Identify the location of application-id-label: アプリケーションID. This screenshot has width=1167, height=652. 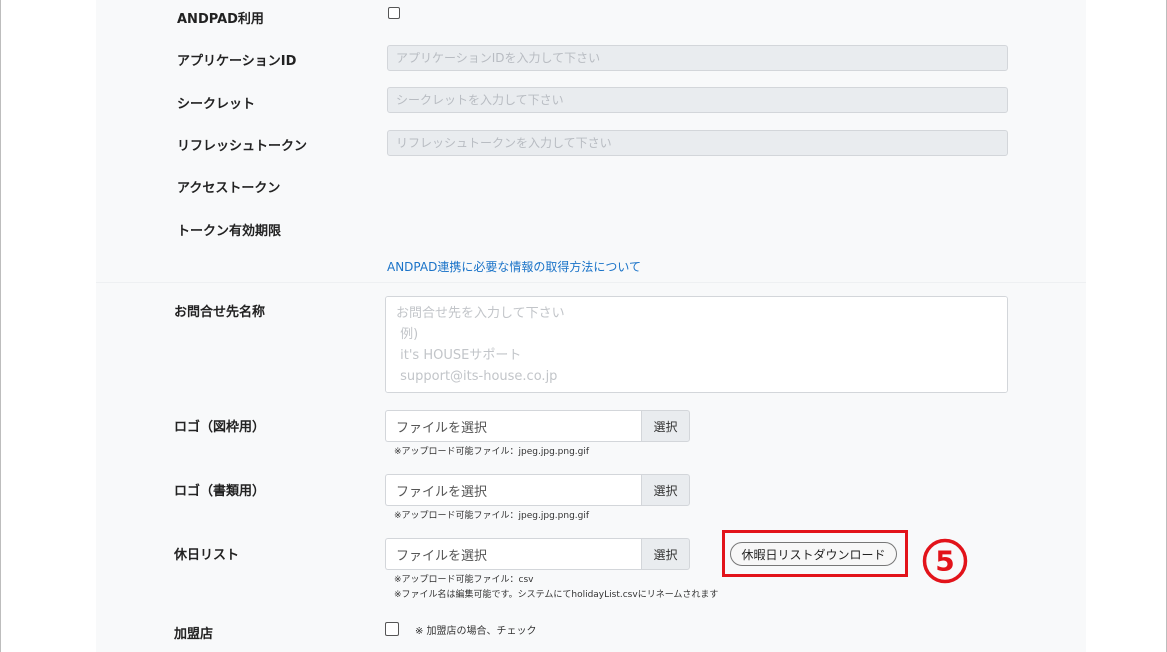
(237, 61).